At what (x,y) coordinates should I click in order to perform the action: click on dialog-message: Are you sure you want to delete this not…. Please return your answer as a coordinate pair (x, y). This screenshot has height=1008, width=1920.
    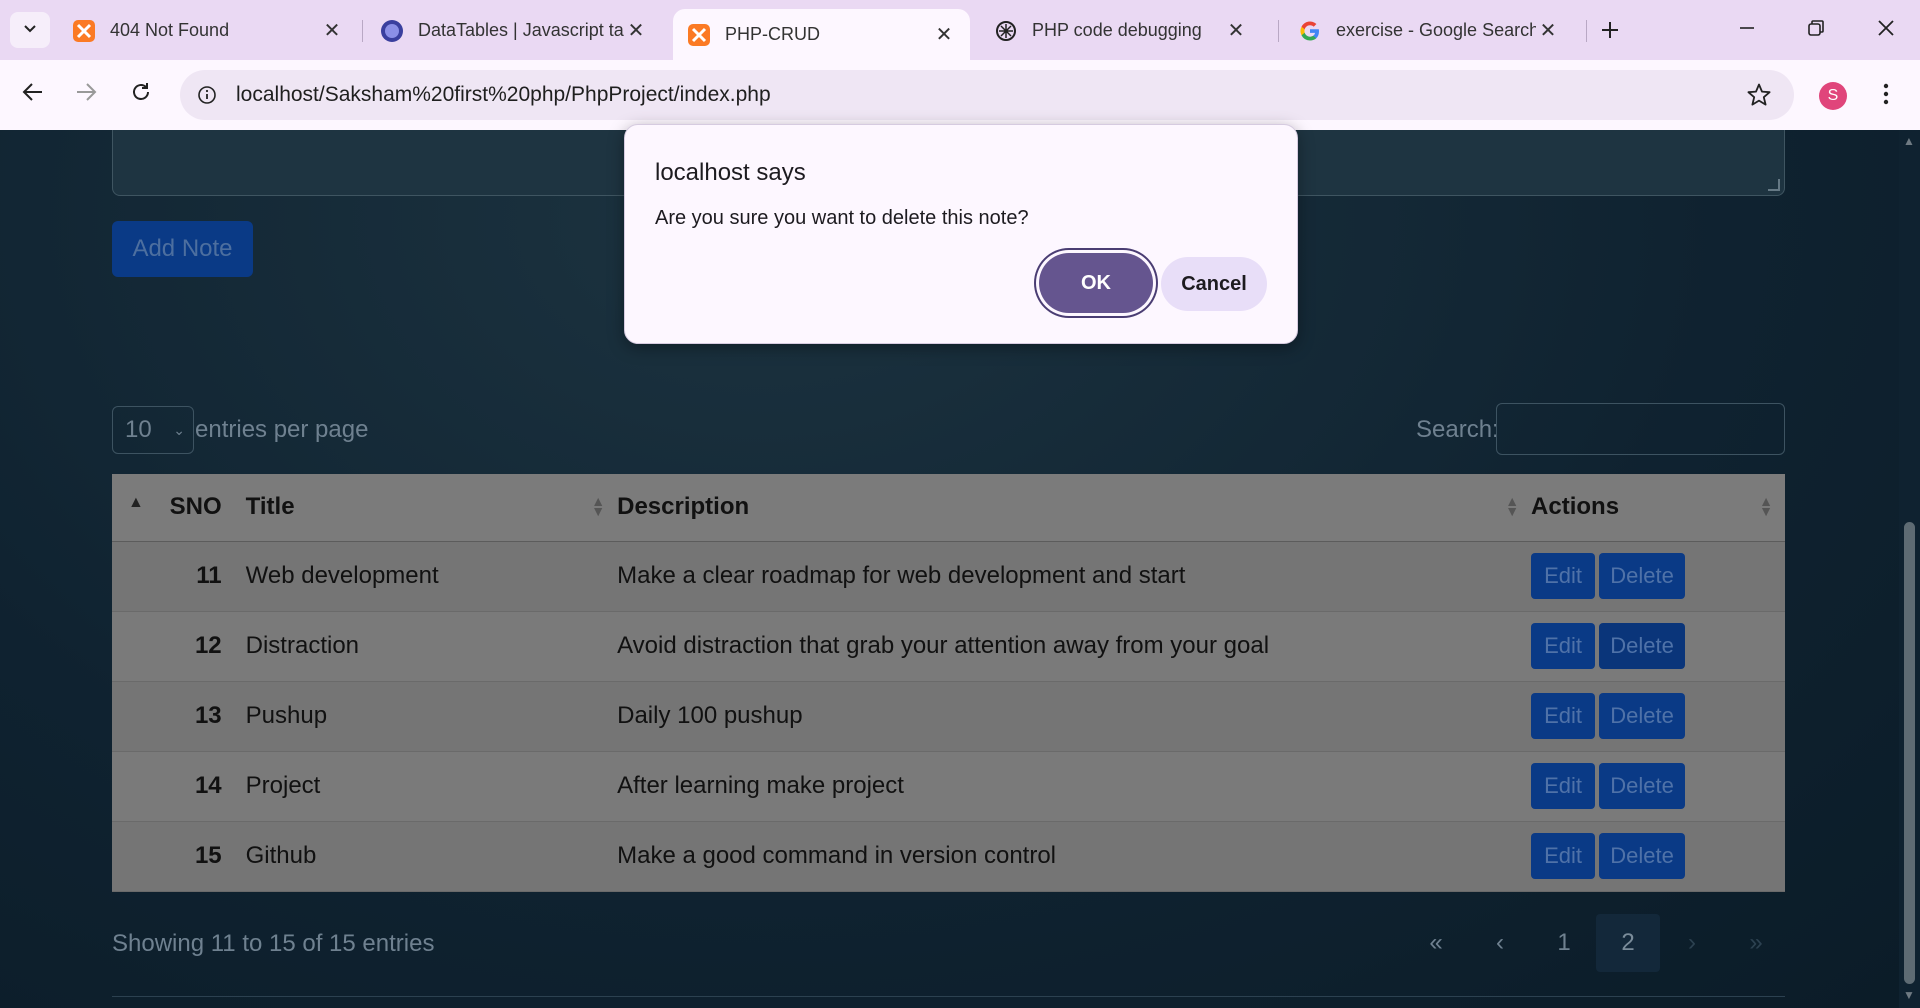
    Looking at the image, I should click on (842, 218).